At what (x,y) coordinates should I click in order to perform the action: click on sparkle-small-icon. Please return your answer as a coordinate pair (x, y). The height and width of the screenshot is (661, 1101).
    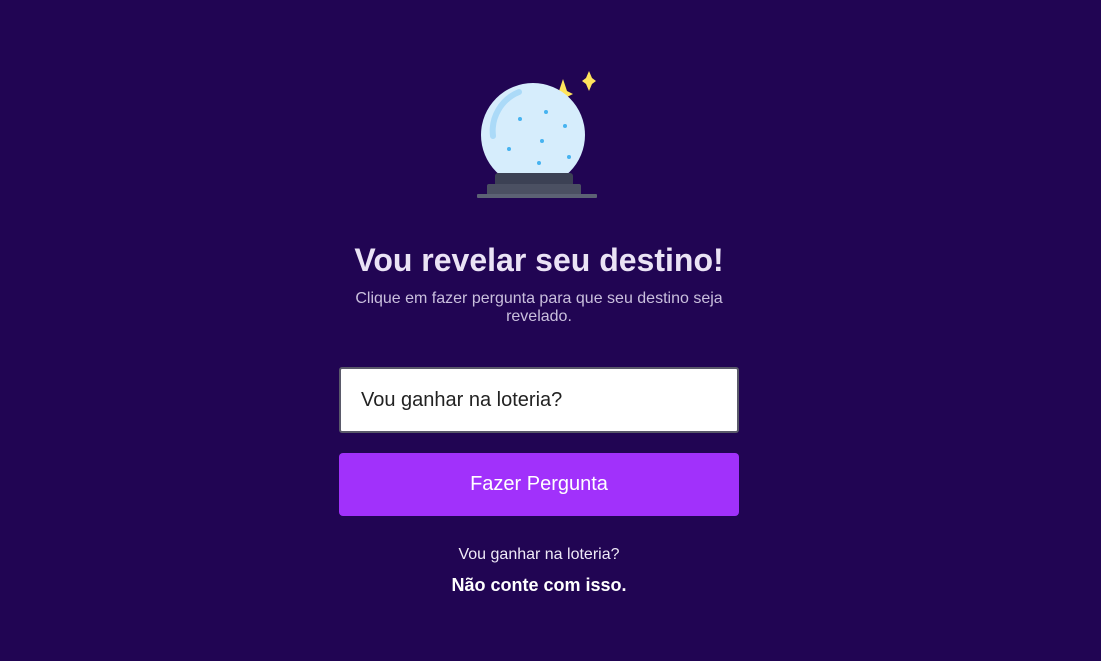
    Looking at the image, I should click on (589, 81).